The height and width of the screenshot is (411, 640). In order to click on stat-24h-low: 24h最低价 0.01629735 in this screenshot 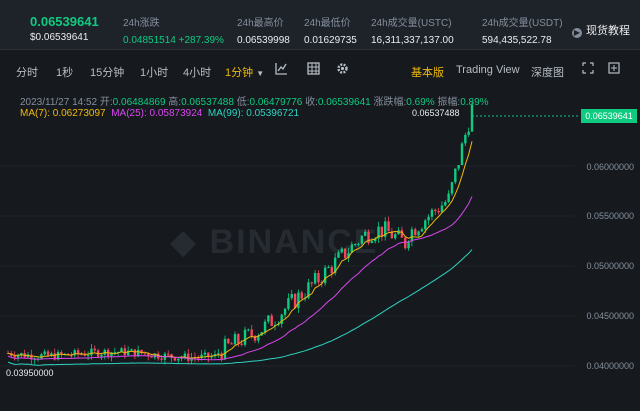, I will do `click(330, 32)`.